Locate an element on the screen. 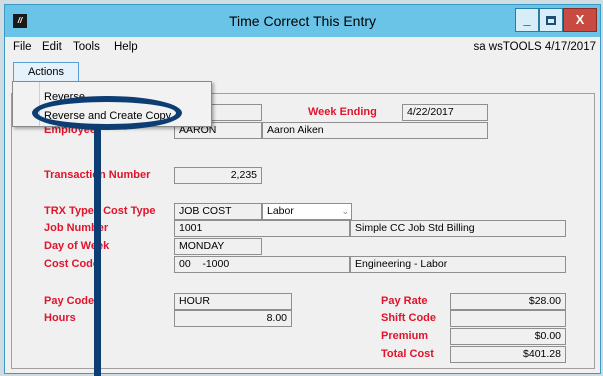 This screenshot has width=603, height=376. cost-code-label: Cost Code is located at coordinates (71, 264).